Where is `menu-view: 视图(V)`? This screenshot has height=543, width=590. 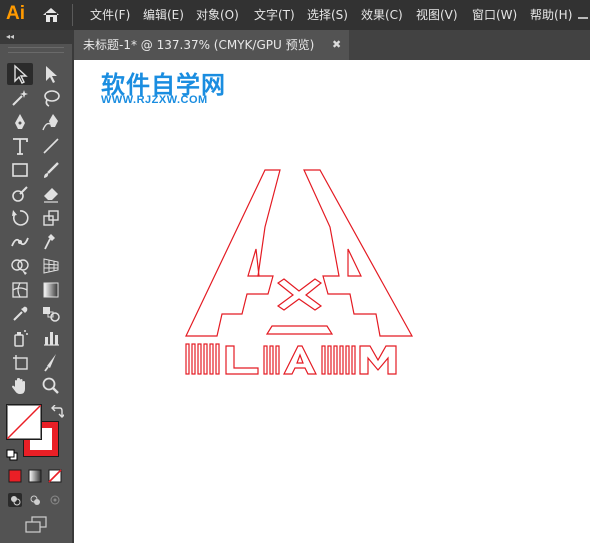
menu-view: 视图(V) is located at coordinates (437, 15).